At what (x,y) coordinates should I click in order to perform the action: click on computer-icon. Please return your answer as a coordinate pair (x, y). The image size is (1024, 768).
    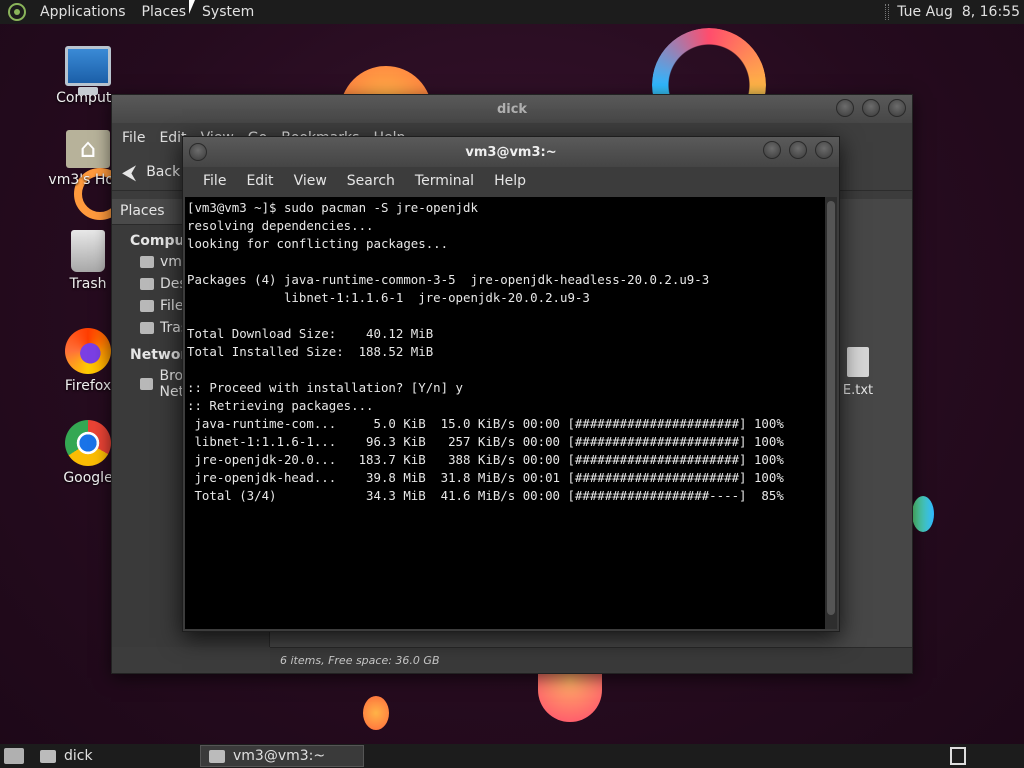
    Looking at the image, I should click on (88, 70).